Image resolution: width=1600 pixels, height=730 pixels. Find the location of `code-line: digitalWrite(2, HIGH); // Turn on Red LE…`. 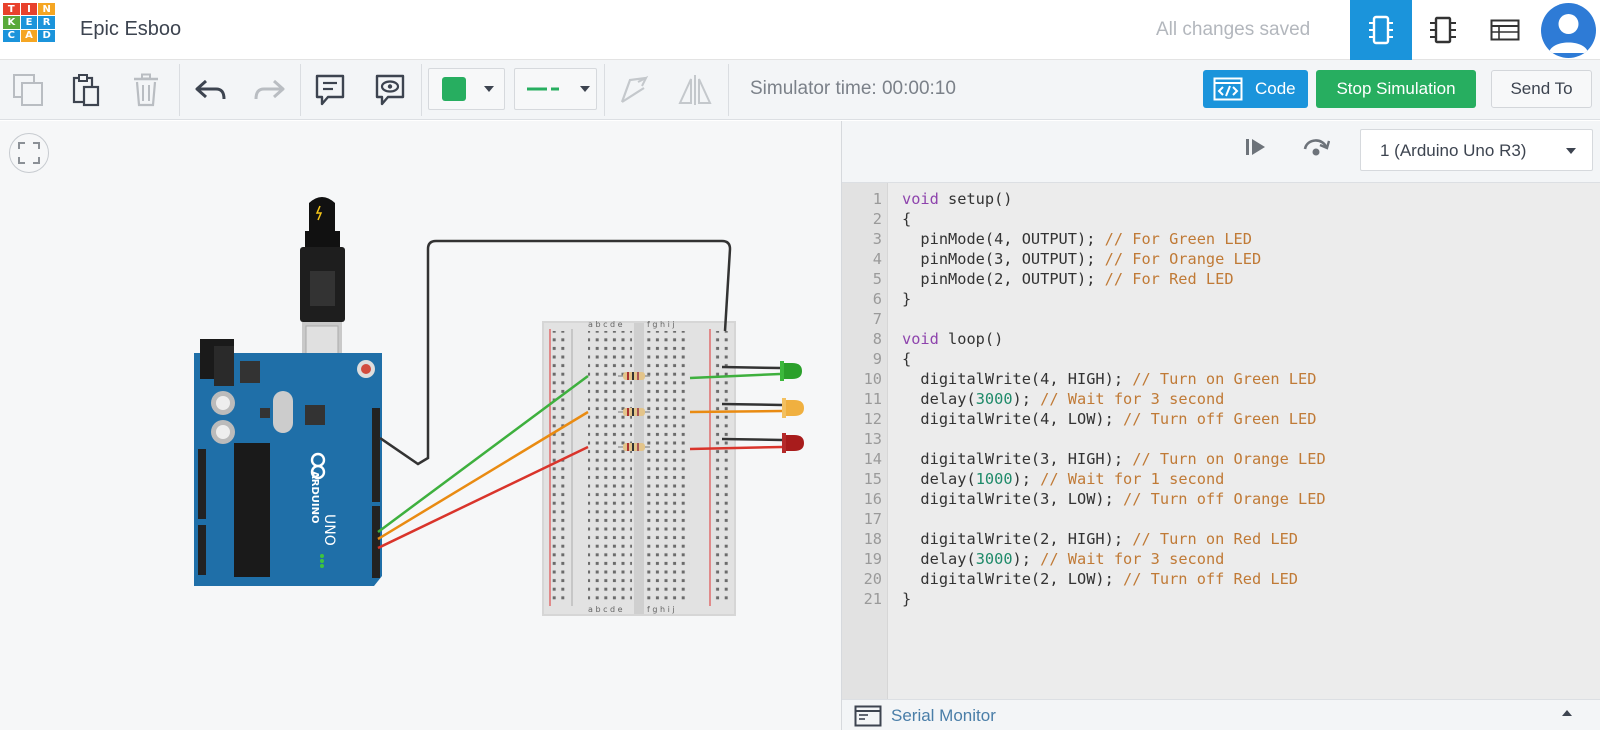

code-line: digitalWrite(2, HIGH); // Turn on Red LE… is located at coordinates (1100, 539).